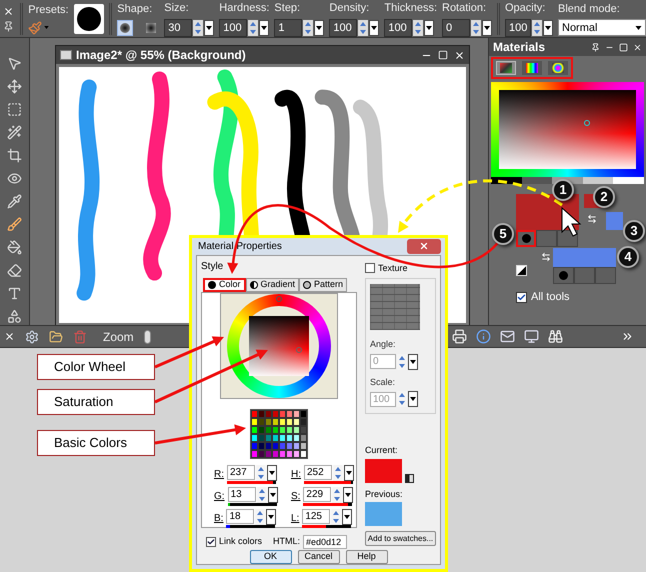 This screenshot has width=646, height=572. What do you see at coordinates (288, 27) in the screenshot?
I see `number-field: 1` at bounding box center [288, 27].